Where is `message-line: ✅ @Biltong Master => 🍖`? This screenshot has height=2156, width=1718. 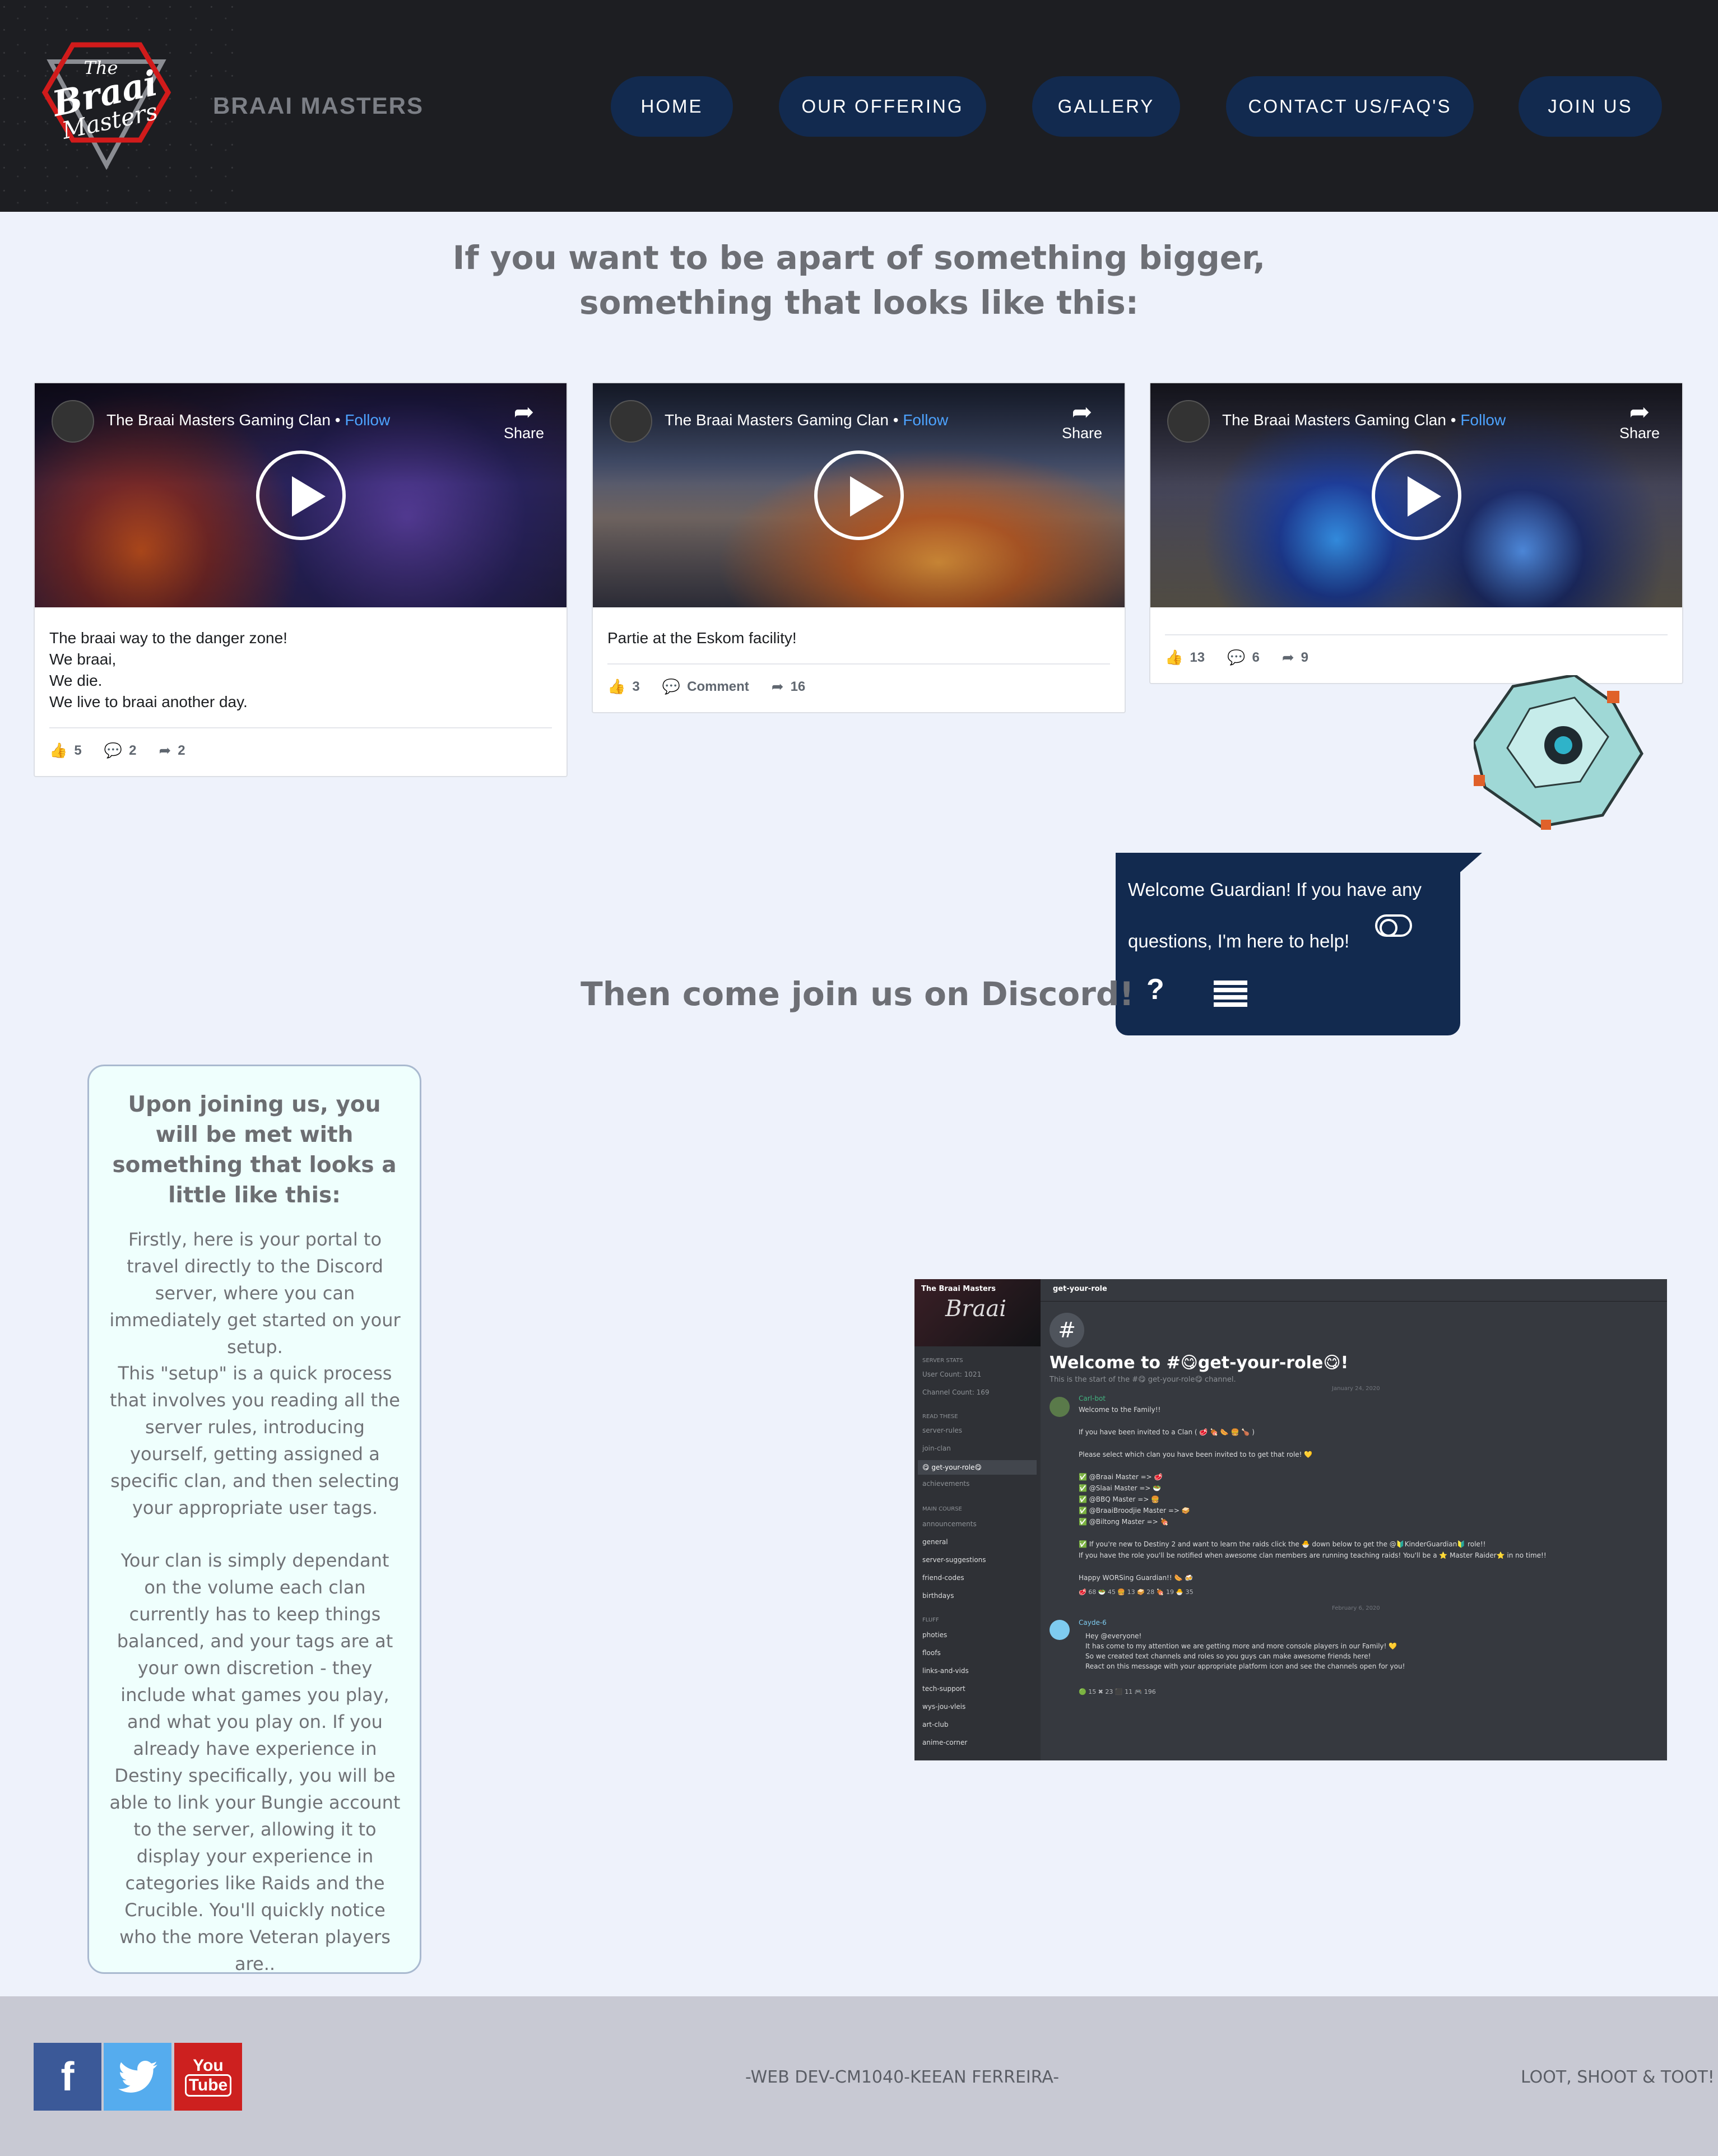 message-line: ✅ @Biltong Master => 🍖 is located at coordinates (1124, 1522).